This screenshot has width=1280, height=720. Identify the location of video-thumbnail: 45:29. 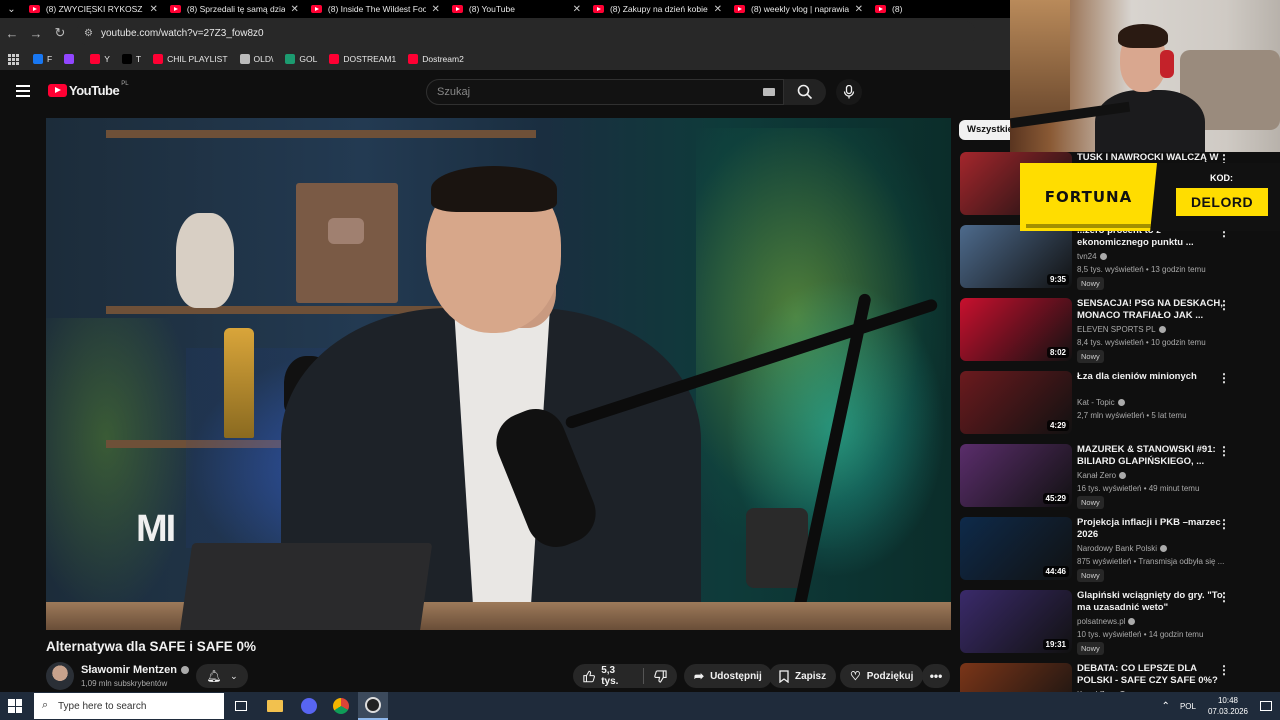
(1016, 475).